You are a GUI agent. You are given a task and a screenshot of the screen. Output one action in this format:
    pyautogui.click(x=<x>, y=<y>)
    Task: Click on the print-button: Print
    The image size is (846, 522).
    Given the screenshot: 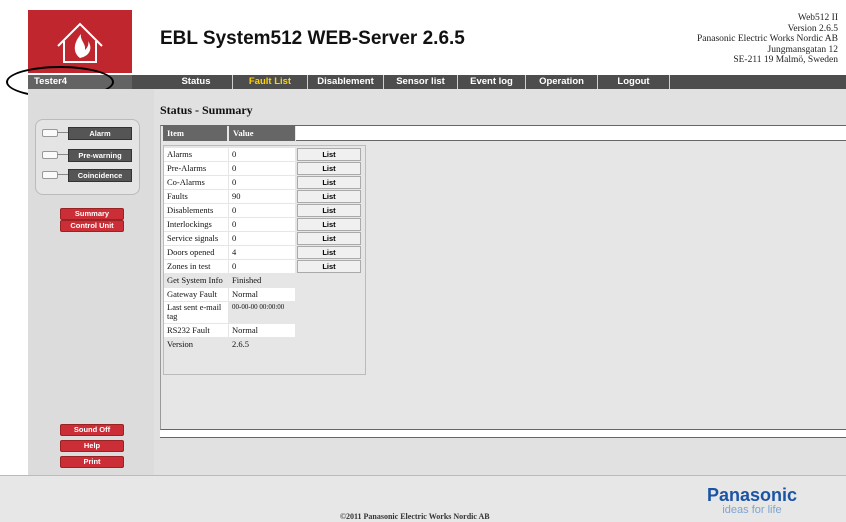 What is the action you would take?
    pyautogui.click(x=92, y=462)
    